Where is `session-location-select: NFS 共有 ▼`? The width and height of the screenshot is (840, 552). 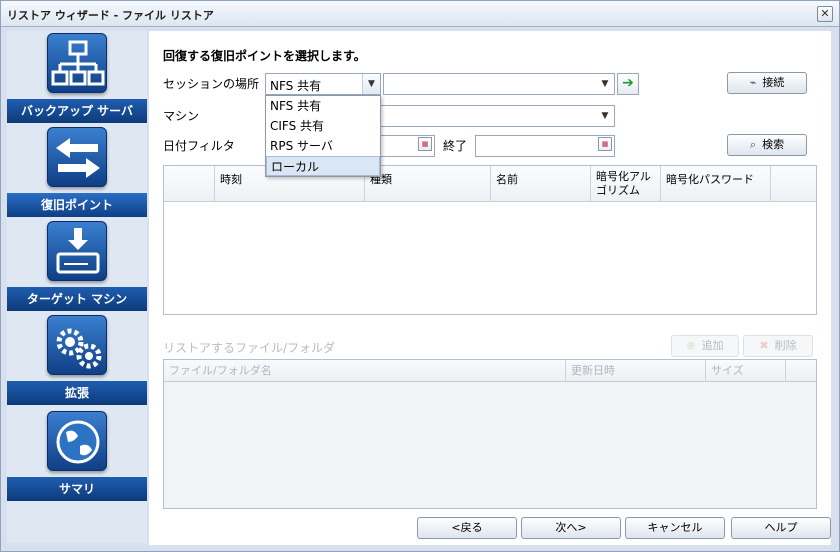
session-location-select: NFS 共有 ▼ is located at coordinates (323, 84).